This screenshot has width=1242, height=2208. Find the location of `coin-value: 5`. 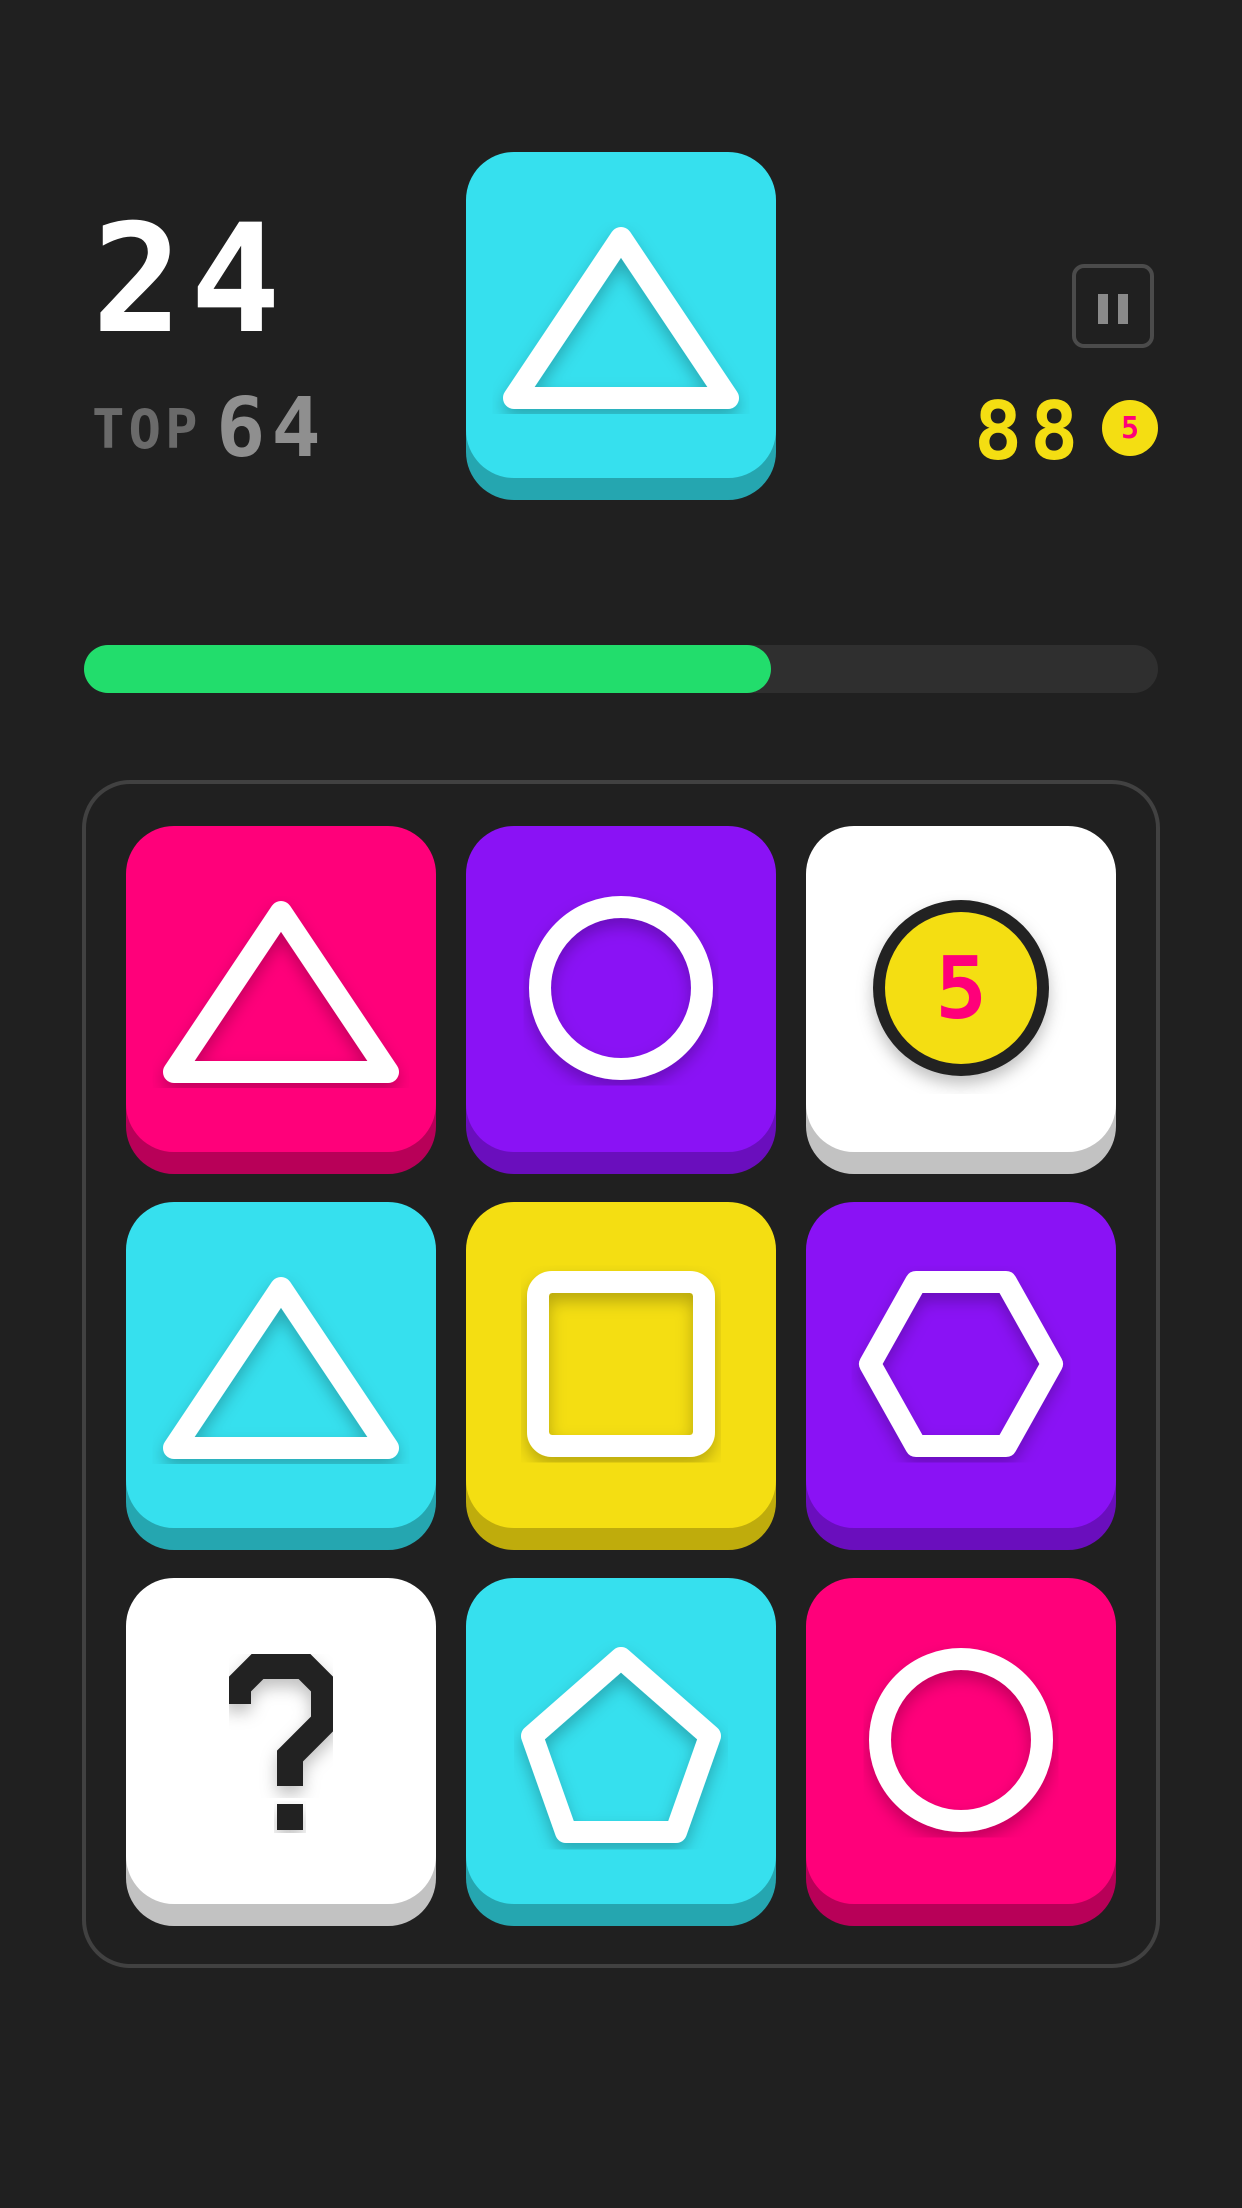

coin-value: 5 is located at coordinates (961, 989).